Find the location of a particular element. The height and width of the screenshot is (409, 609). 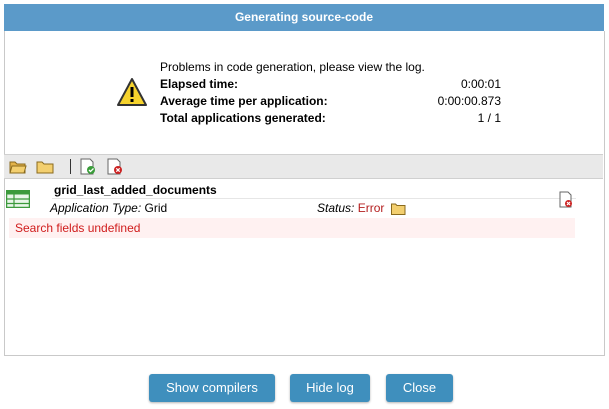

elapsed-time-value: 0:00:01 is located at coordinates (480, 84).